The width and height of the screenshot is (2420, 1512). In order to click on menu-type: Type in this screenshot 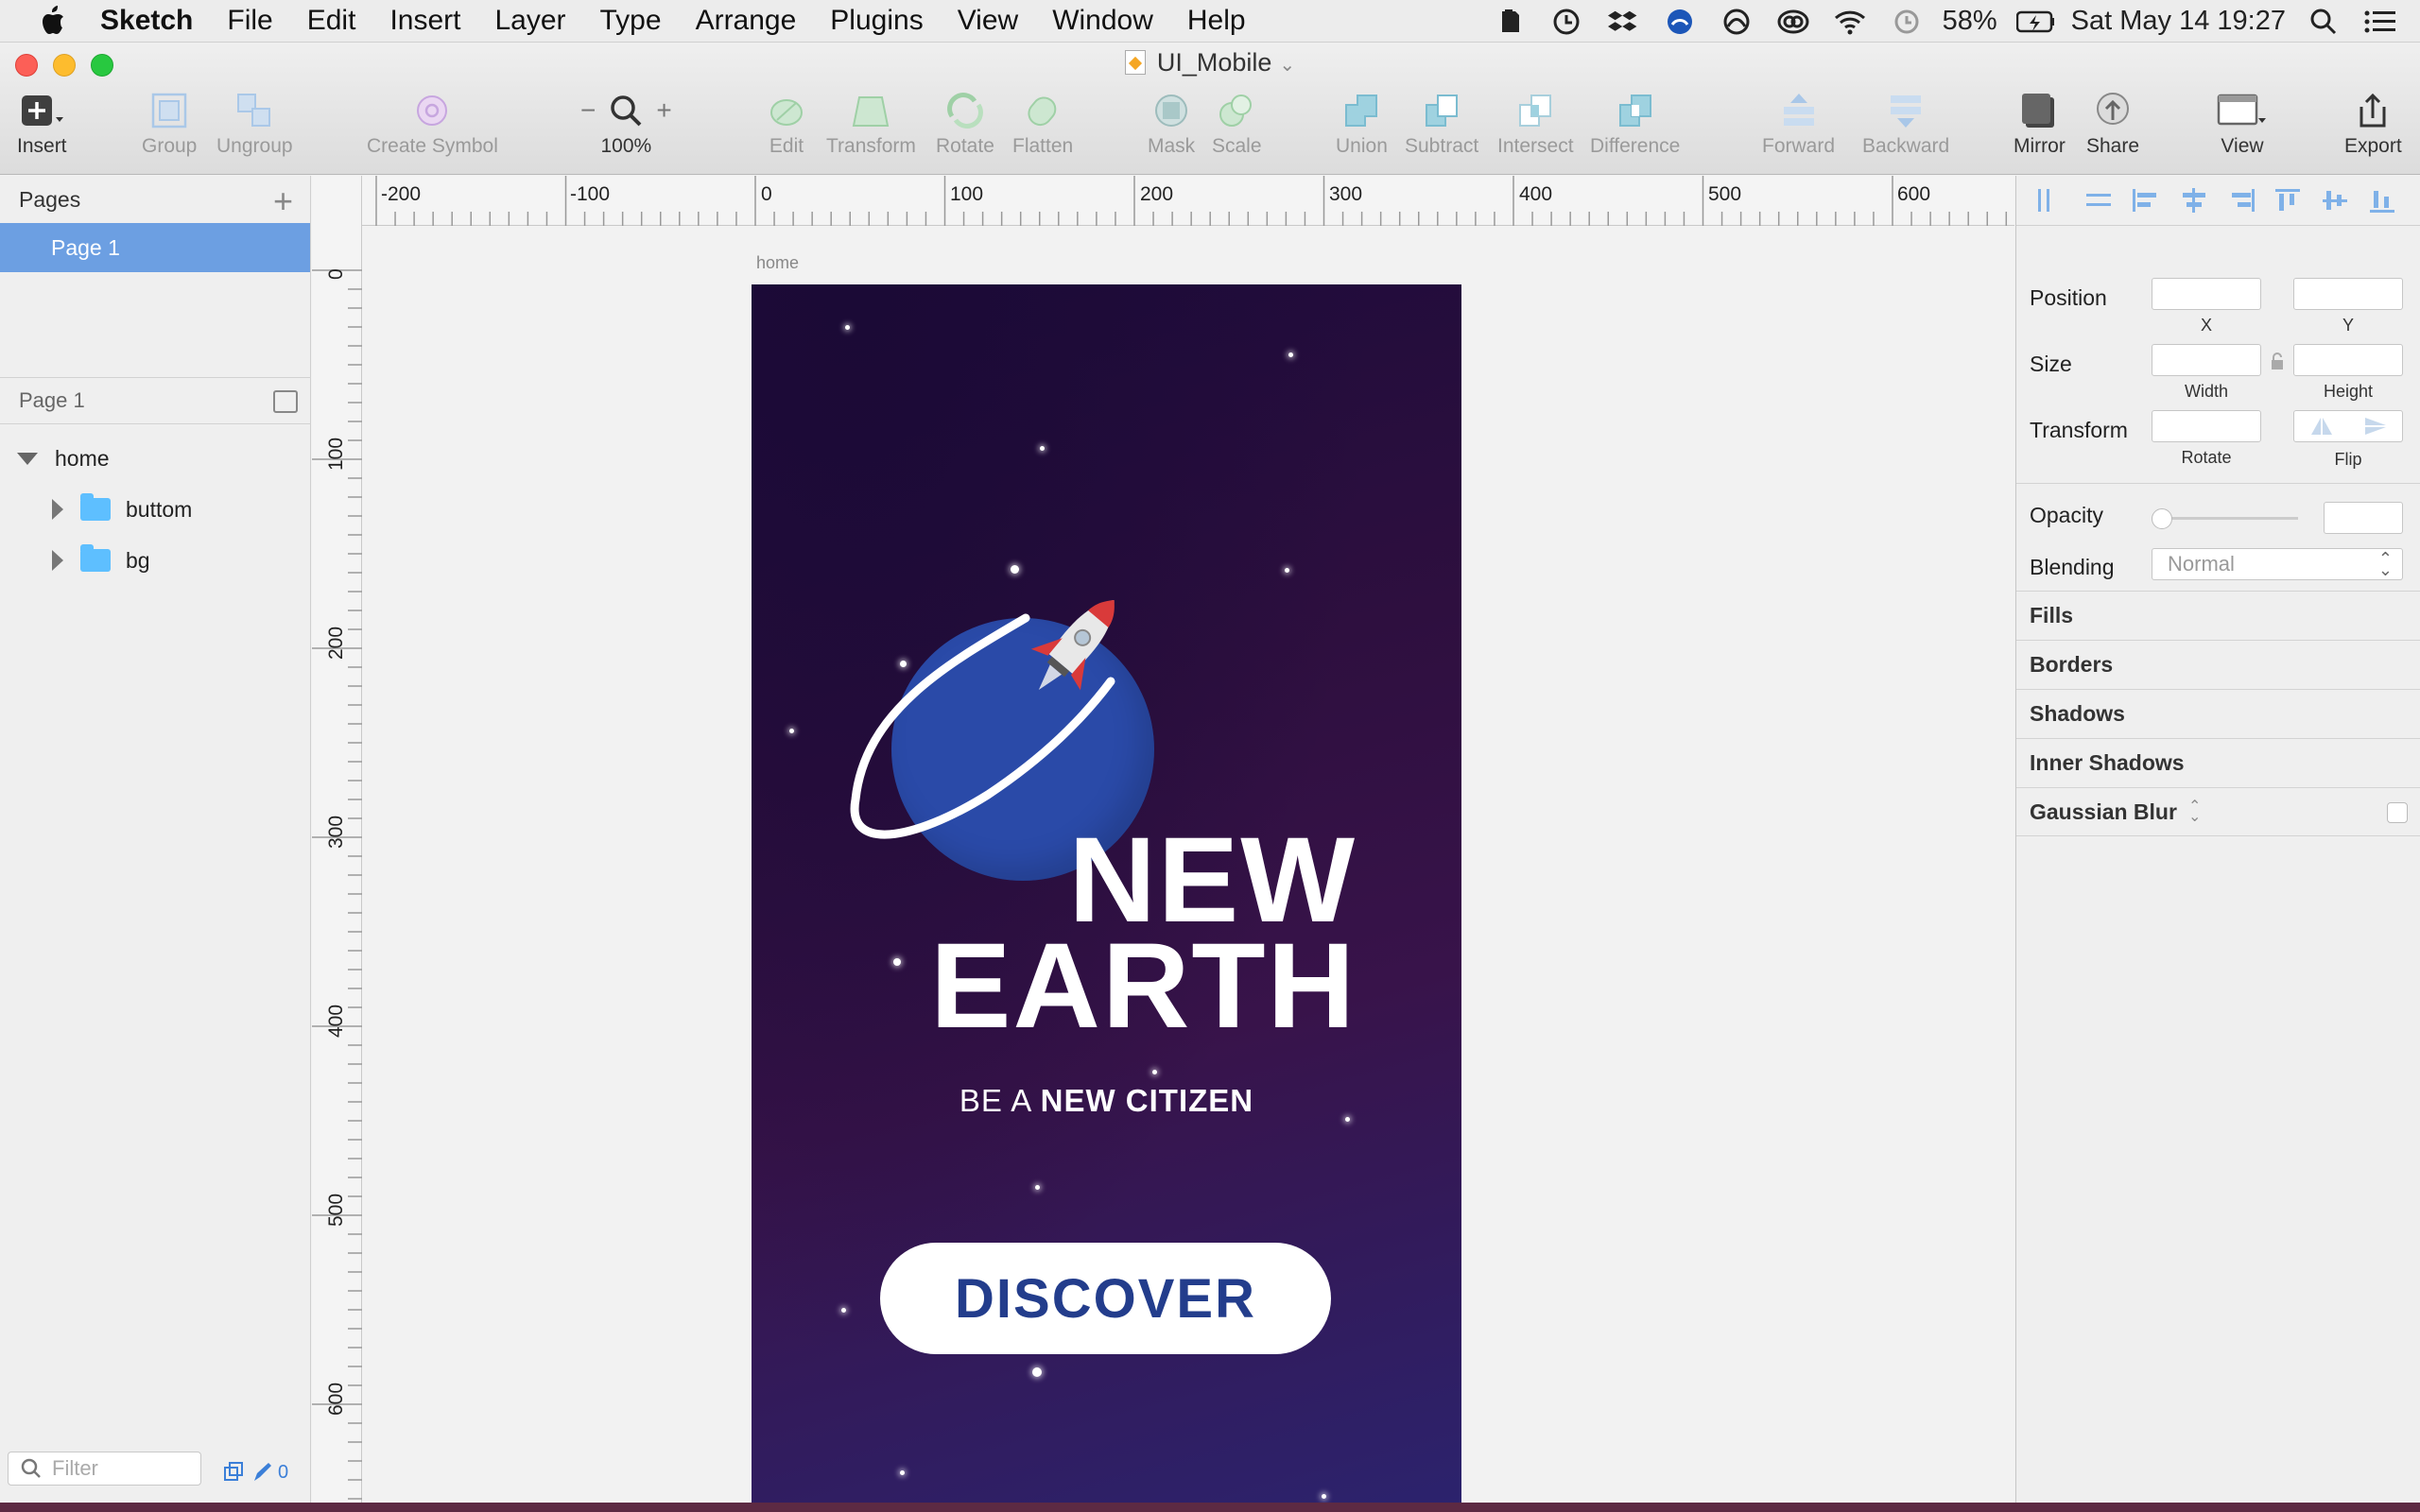, I will do `click(631, 21)`.